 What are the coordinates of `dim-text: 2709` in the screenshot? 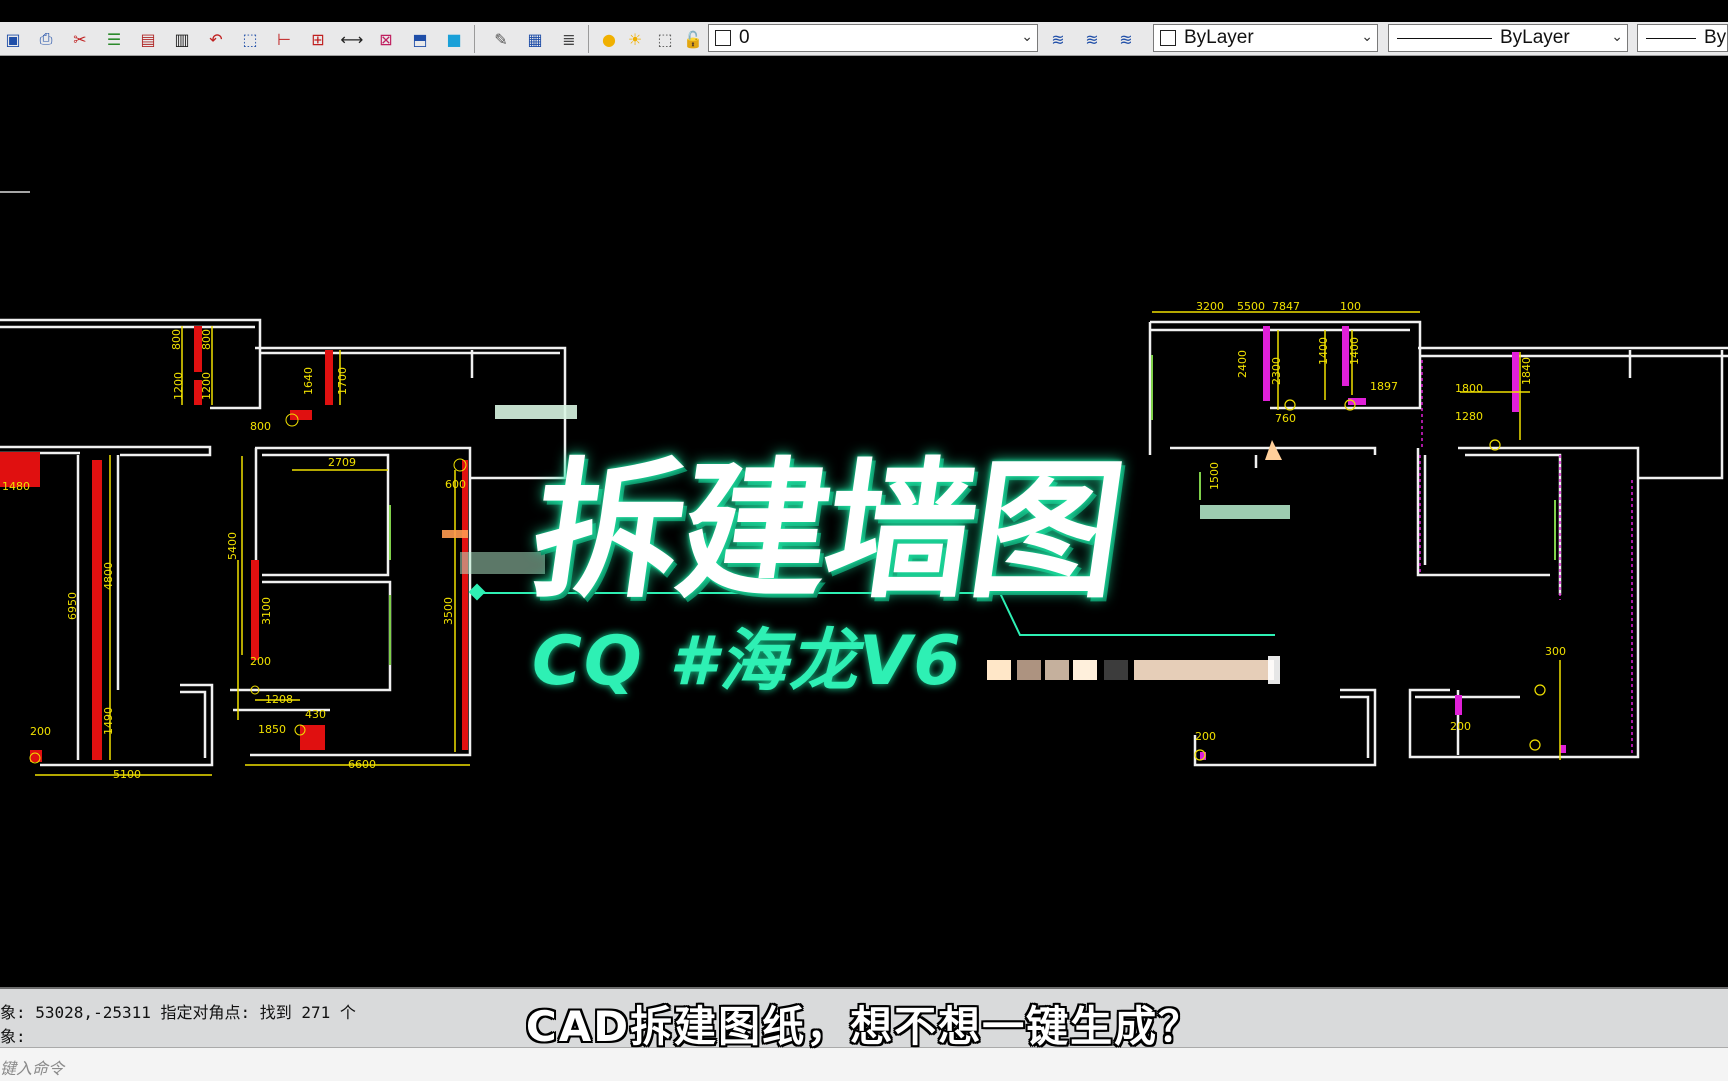 It's located at (342, 462).